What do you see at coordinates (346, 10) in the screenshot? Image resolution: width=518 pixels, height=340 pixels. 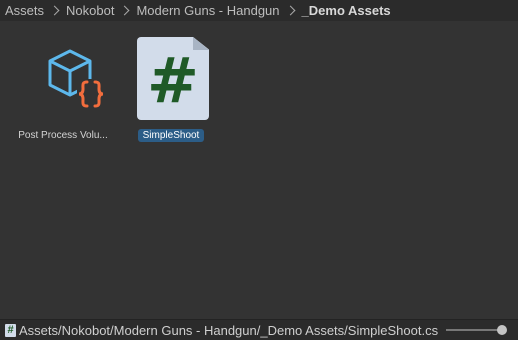 I see `breadcrumb-demo-assets: _Demo Assets` at bounding box center [346, 10].